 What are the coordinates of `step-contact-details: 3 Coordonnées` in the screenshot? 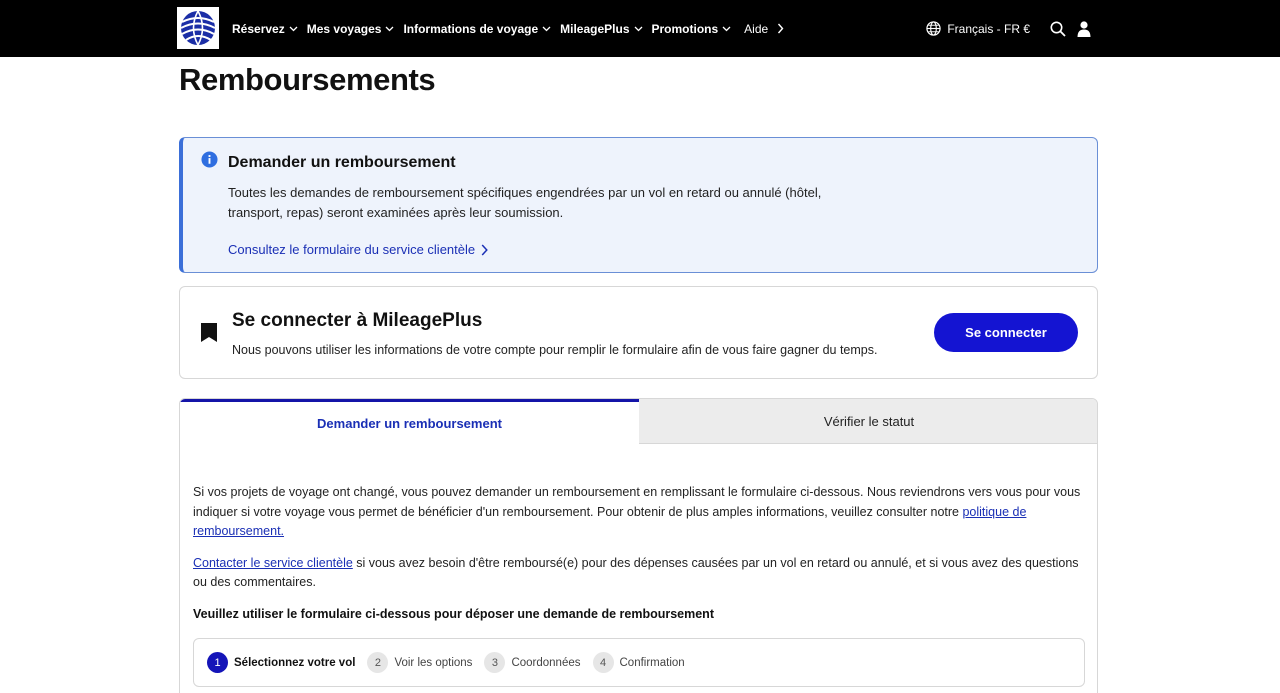 It's located at (532, 662).